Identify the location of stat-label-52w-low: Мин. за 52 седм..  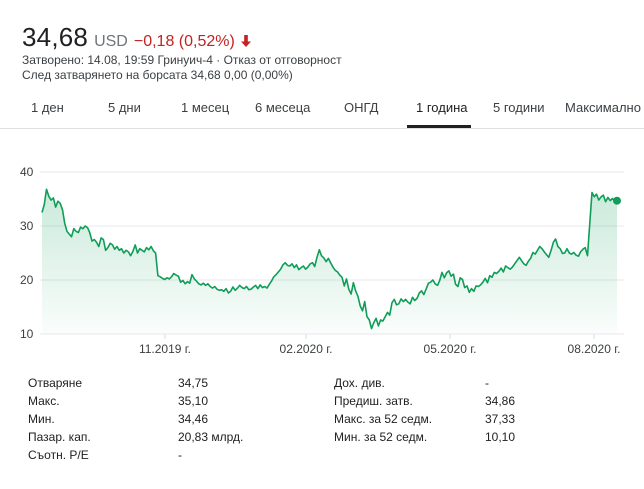
(381, 437).